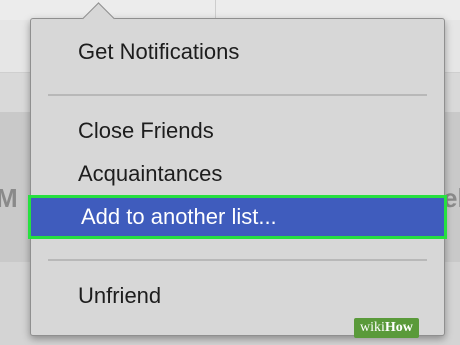 This screenshot has height=345, width=460. What do you see at coordinates (372, 327) in the screenshot?
I see `watermark-prefix: wiki` at bounding box center [372, 327].